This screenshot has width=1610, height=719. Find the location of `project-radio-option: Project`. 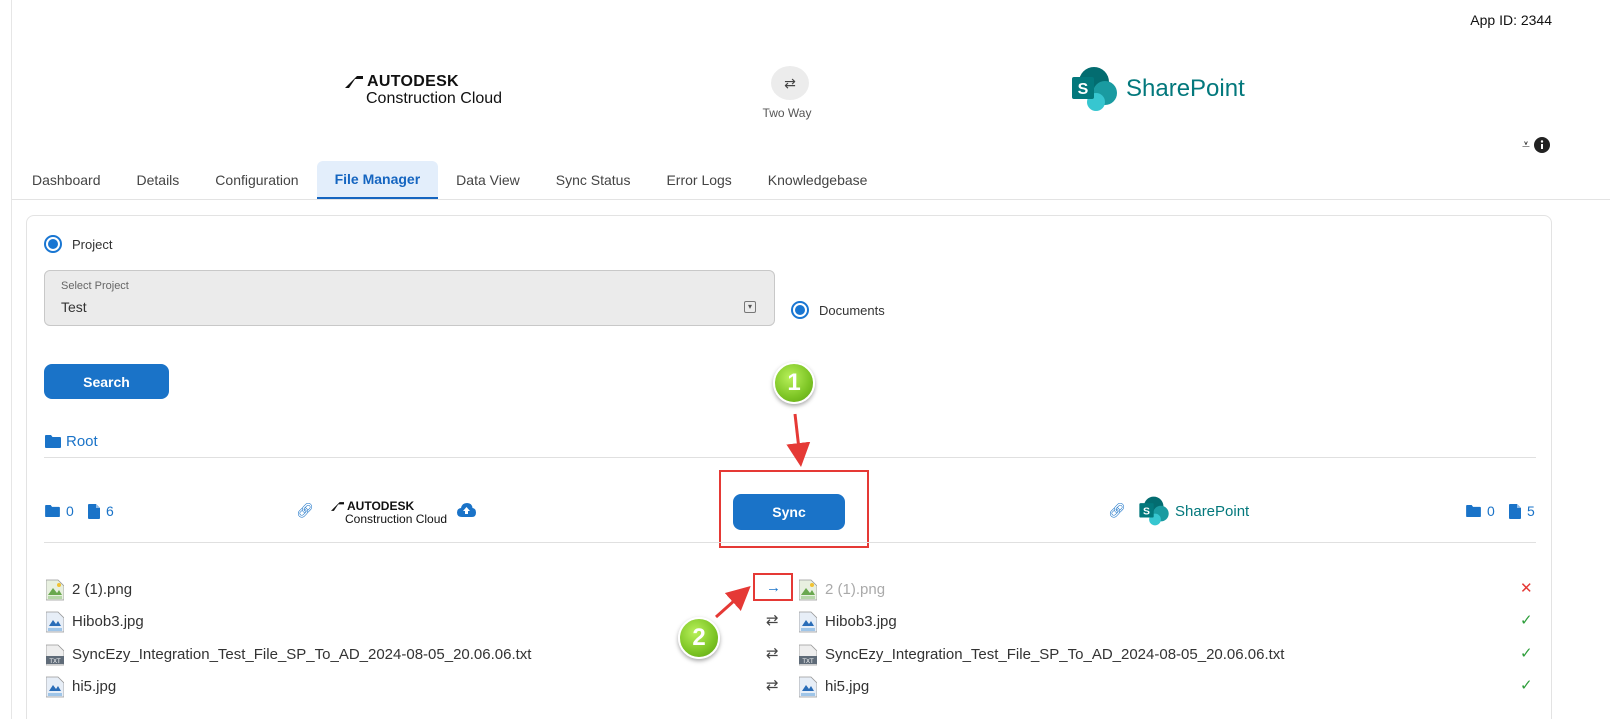

project-radio-option: Project is located at coordinates (78, 244).